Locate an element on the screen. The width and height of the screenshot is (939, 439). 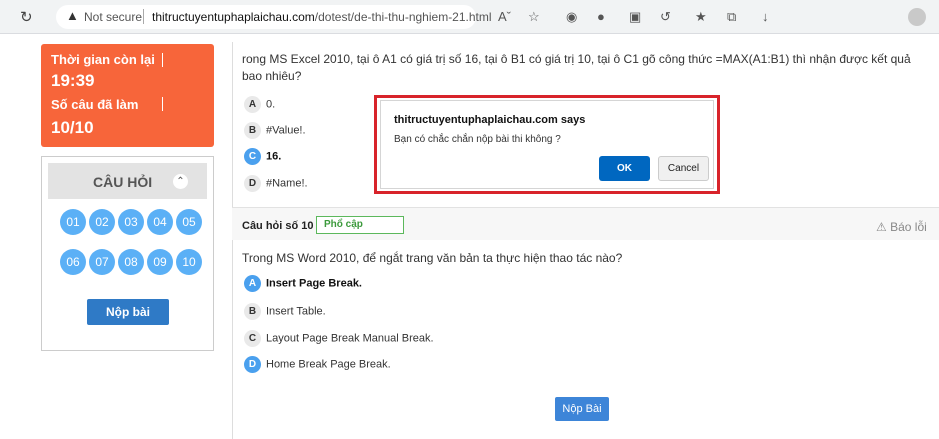
answer-option-selected: A Insert Page Break. is located at coordinates (303, 283).